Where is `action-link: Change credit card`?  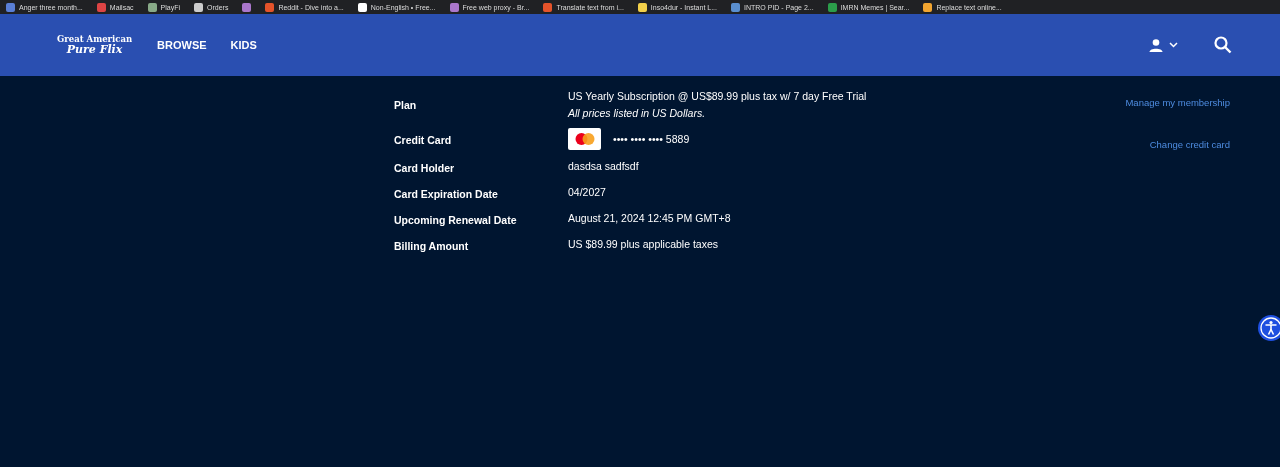 action-link: Change credit card is located at coordinates (1189, 144).